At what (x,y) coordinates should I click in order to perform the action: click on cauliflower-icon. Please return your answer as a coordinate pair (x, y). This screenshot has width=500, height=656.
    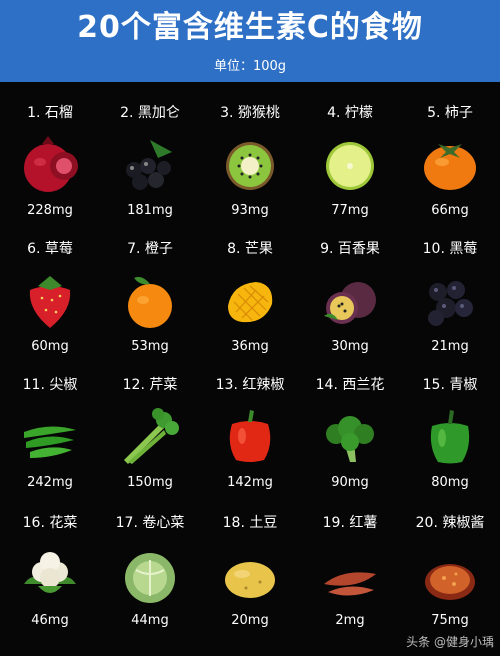
    Looking at the image, I should click on (50, 573).